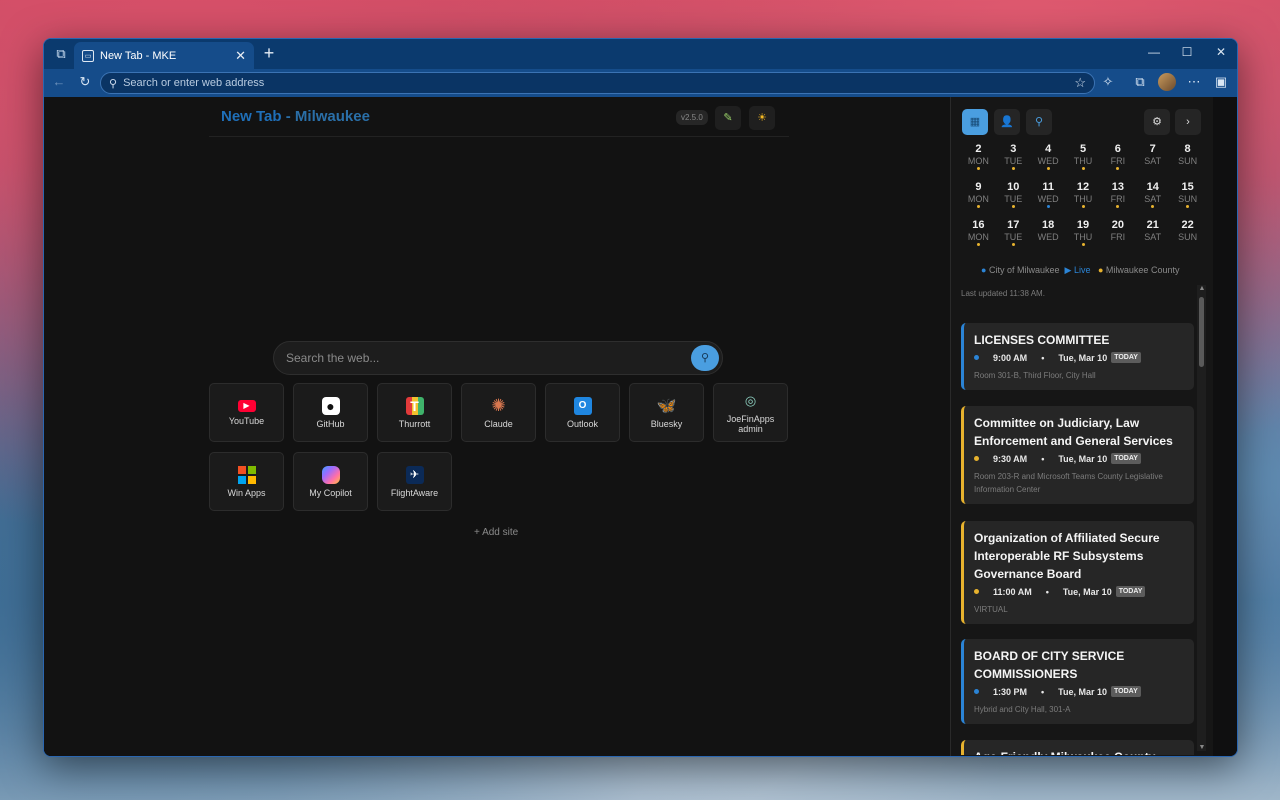  What do you see at coordinates (1083, 162) in the screenshot?
I see `calendar-day: 5 THU` at bounding box center [1083, 162].